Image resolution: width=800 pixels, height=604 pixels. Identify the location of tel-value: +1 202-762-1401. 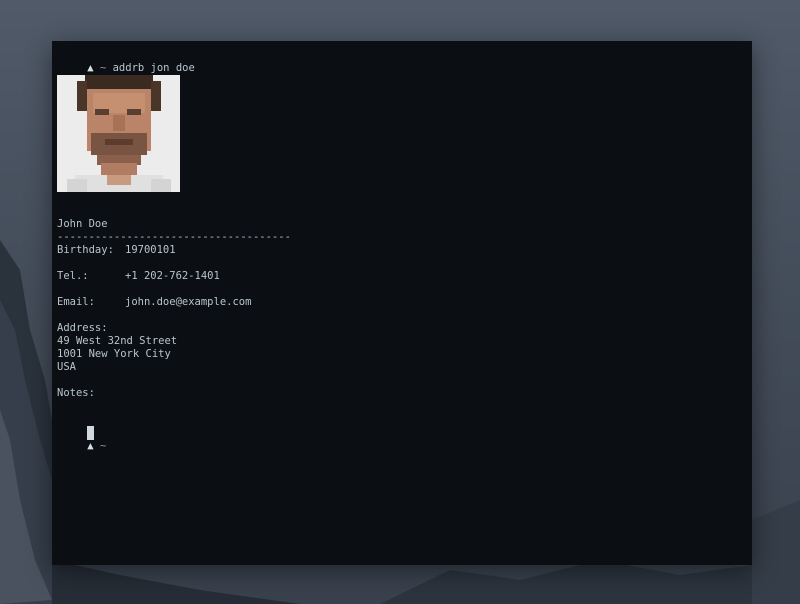
(172, 276).